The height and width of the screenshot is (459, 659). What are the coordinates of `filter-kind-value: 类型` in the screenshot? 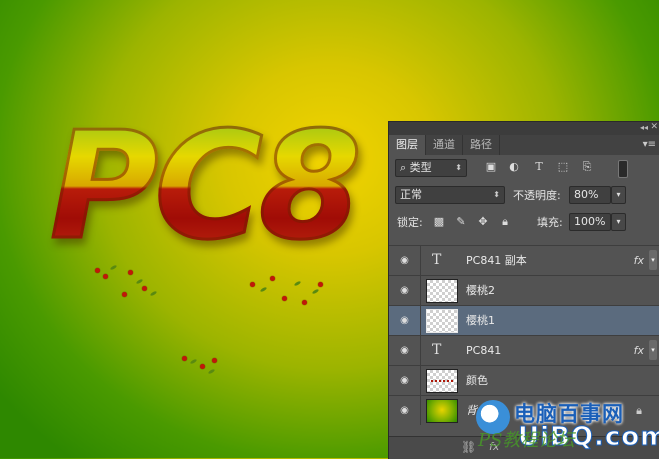 It's located at (420, 167).